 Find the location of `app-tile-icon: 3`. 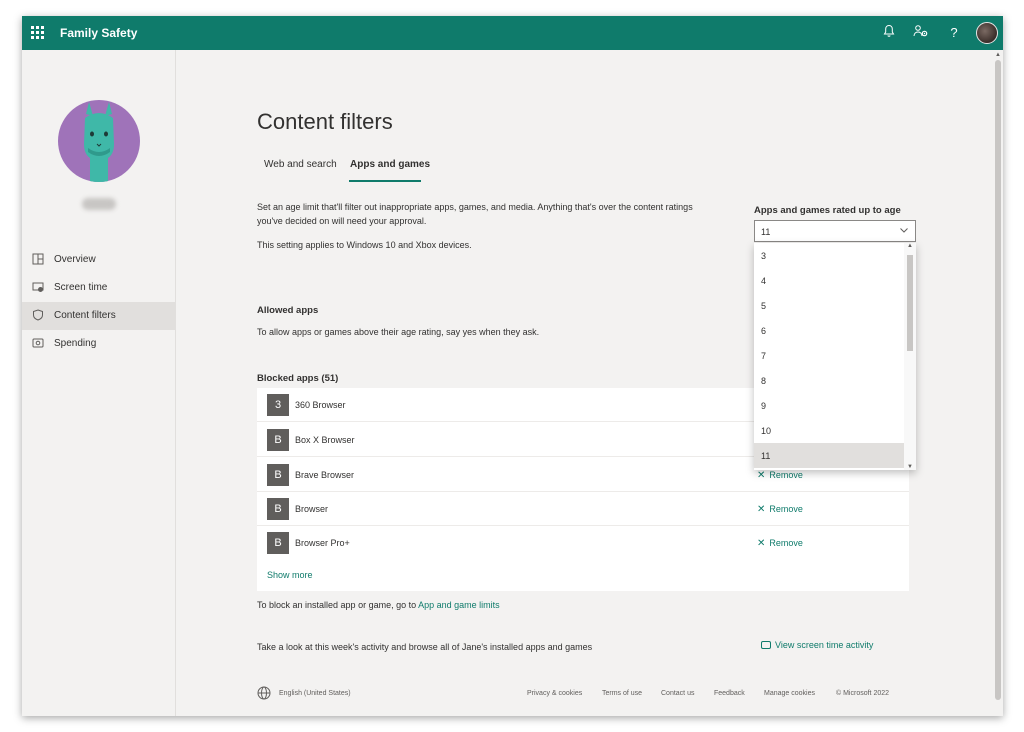

app-tile-icon: 3 is located at coordinates (278, 405).